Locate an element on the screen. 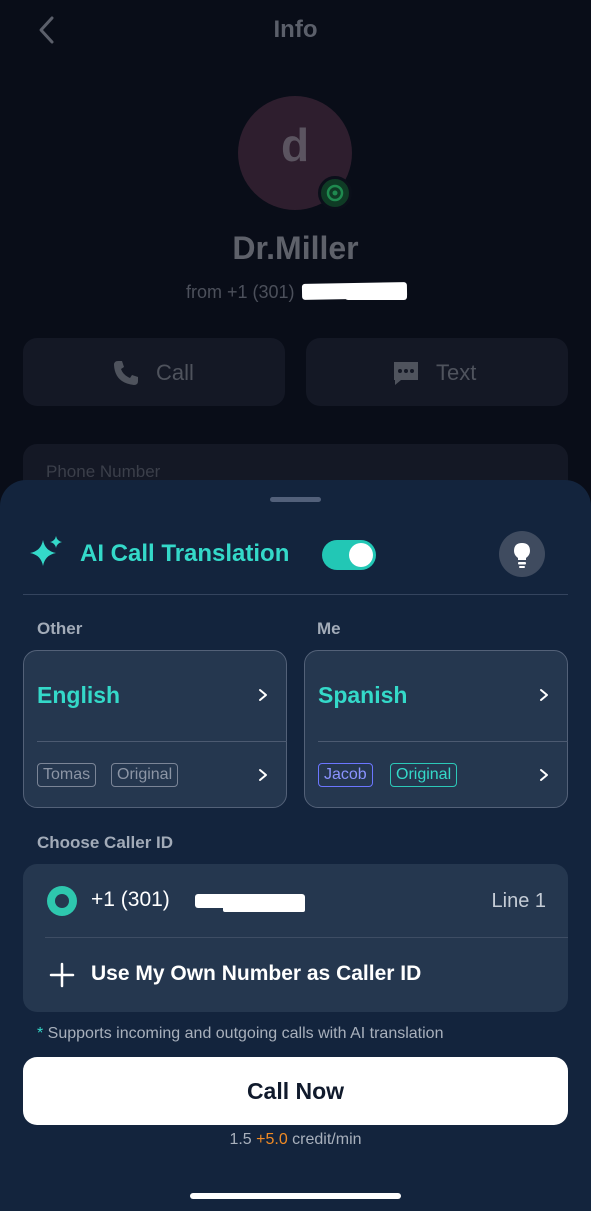 The height and width of the screenshot is (1211, 591). other-column-label: Other is located at coordinates (60, 628).